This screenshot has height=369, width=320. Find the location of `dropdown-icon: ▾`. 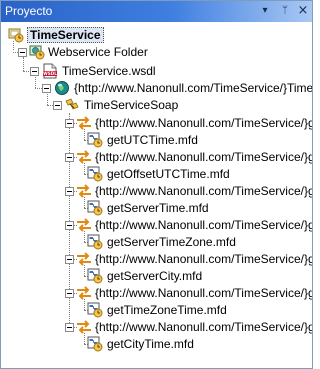

dropdown-icon: ▾ is located at coordinates (265, 11).